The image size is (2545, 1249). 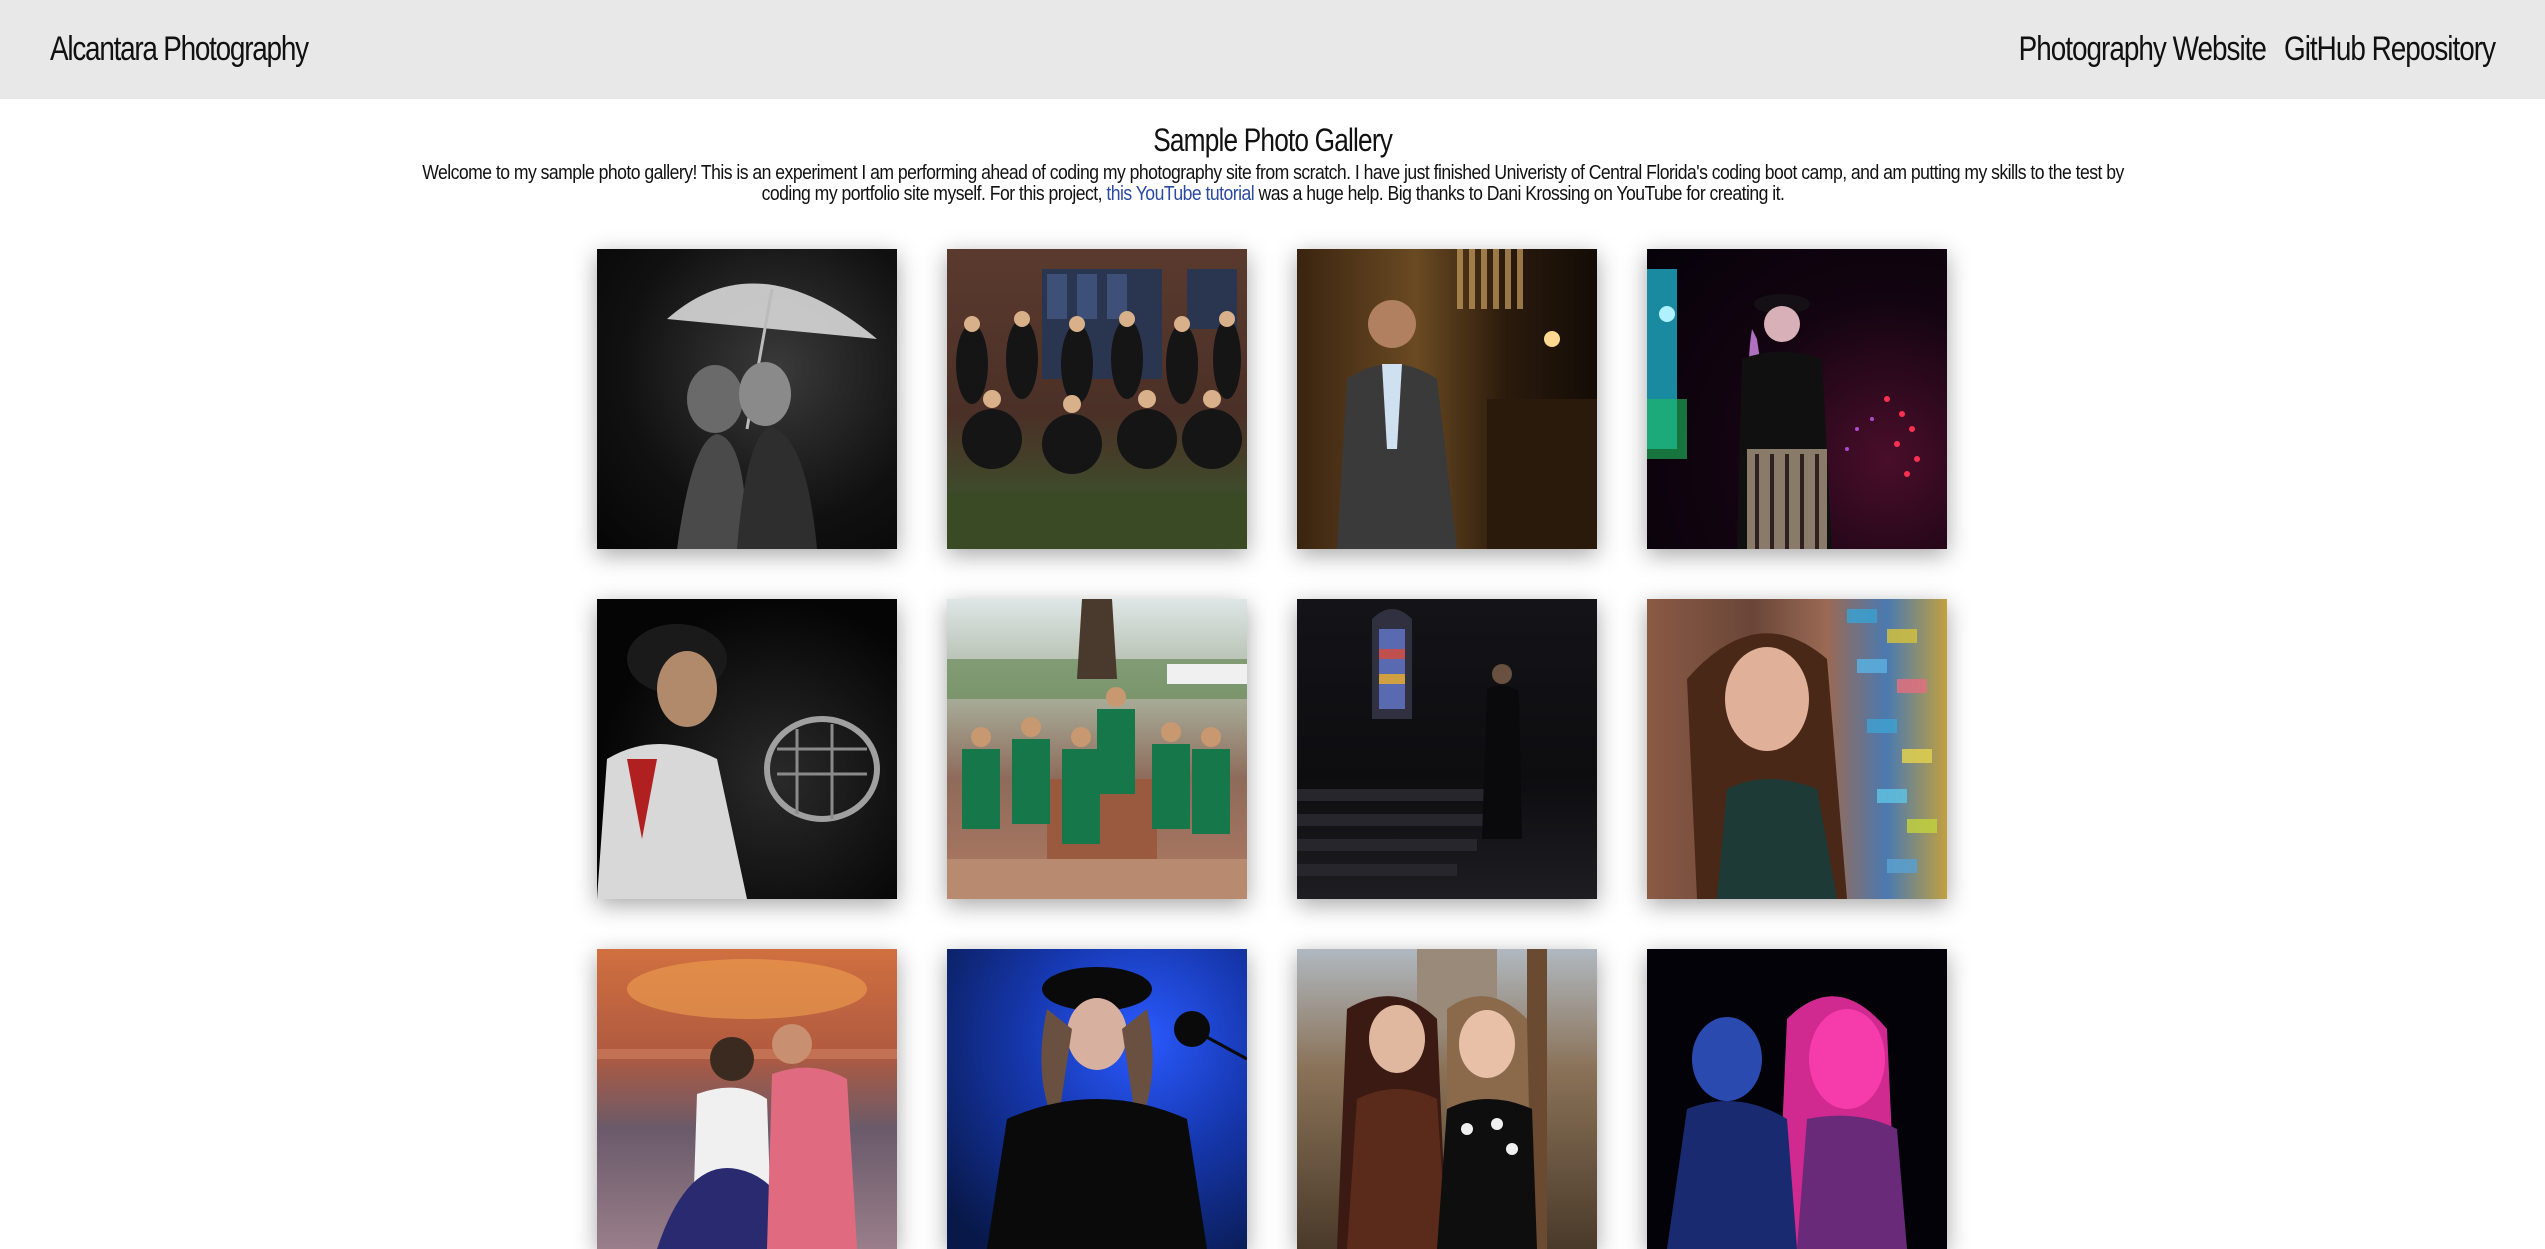 I want to click on nav-photography-website: Photography Website, so click(x=2143, y=49).